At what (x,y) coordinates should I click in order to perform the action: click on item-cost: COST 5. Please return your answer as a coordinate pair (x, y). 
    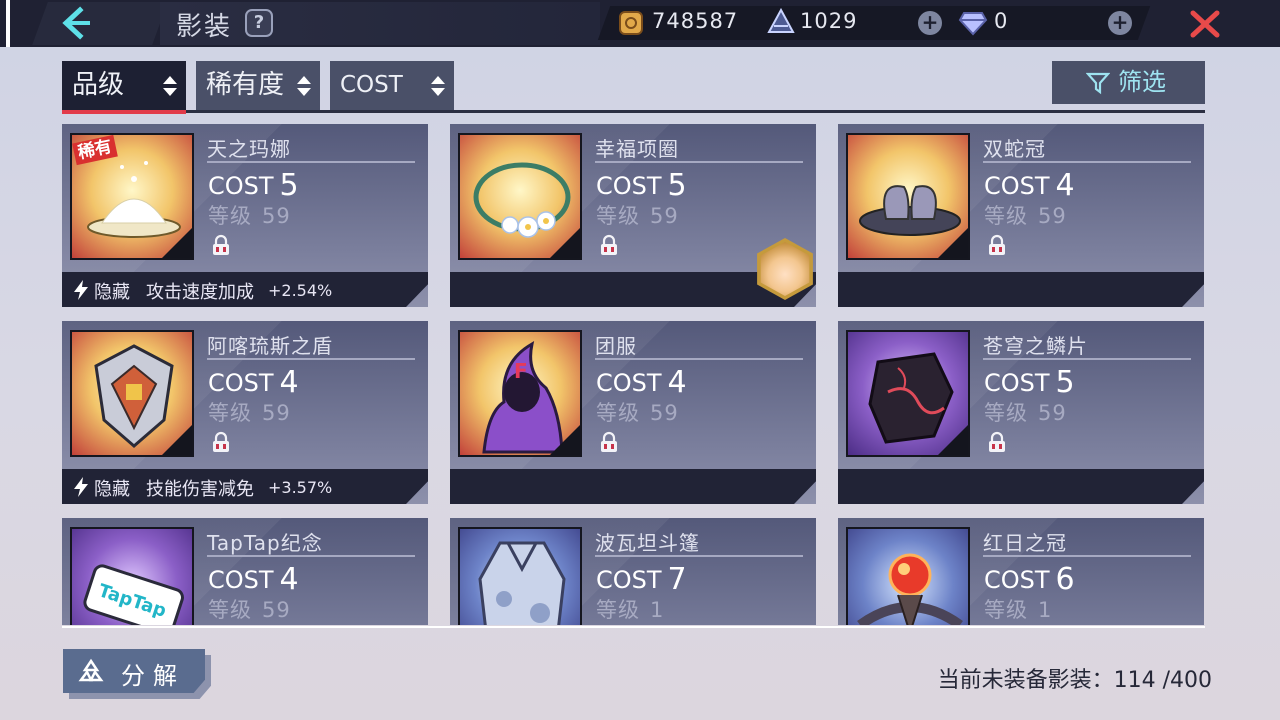
    Looking at the image, I should click on (641, 185).